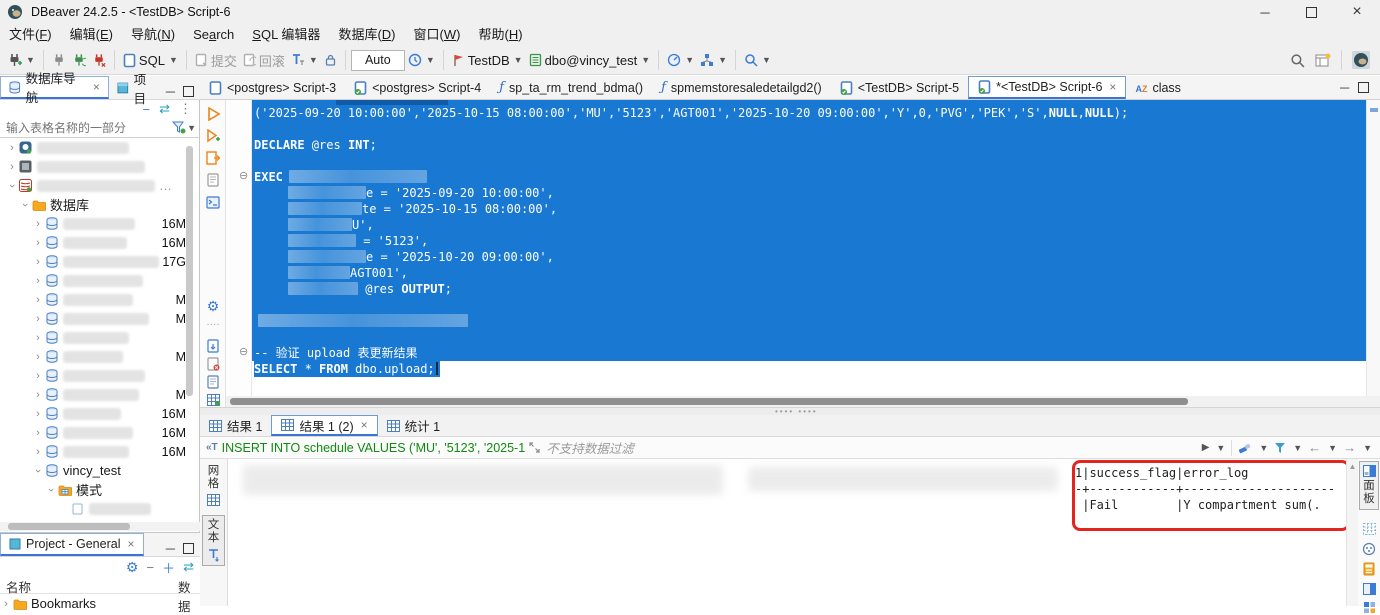  Describe the element at coordinates (100, 147) in the screenshot. I see `tree-item-conn-postgres: ›` at that location.